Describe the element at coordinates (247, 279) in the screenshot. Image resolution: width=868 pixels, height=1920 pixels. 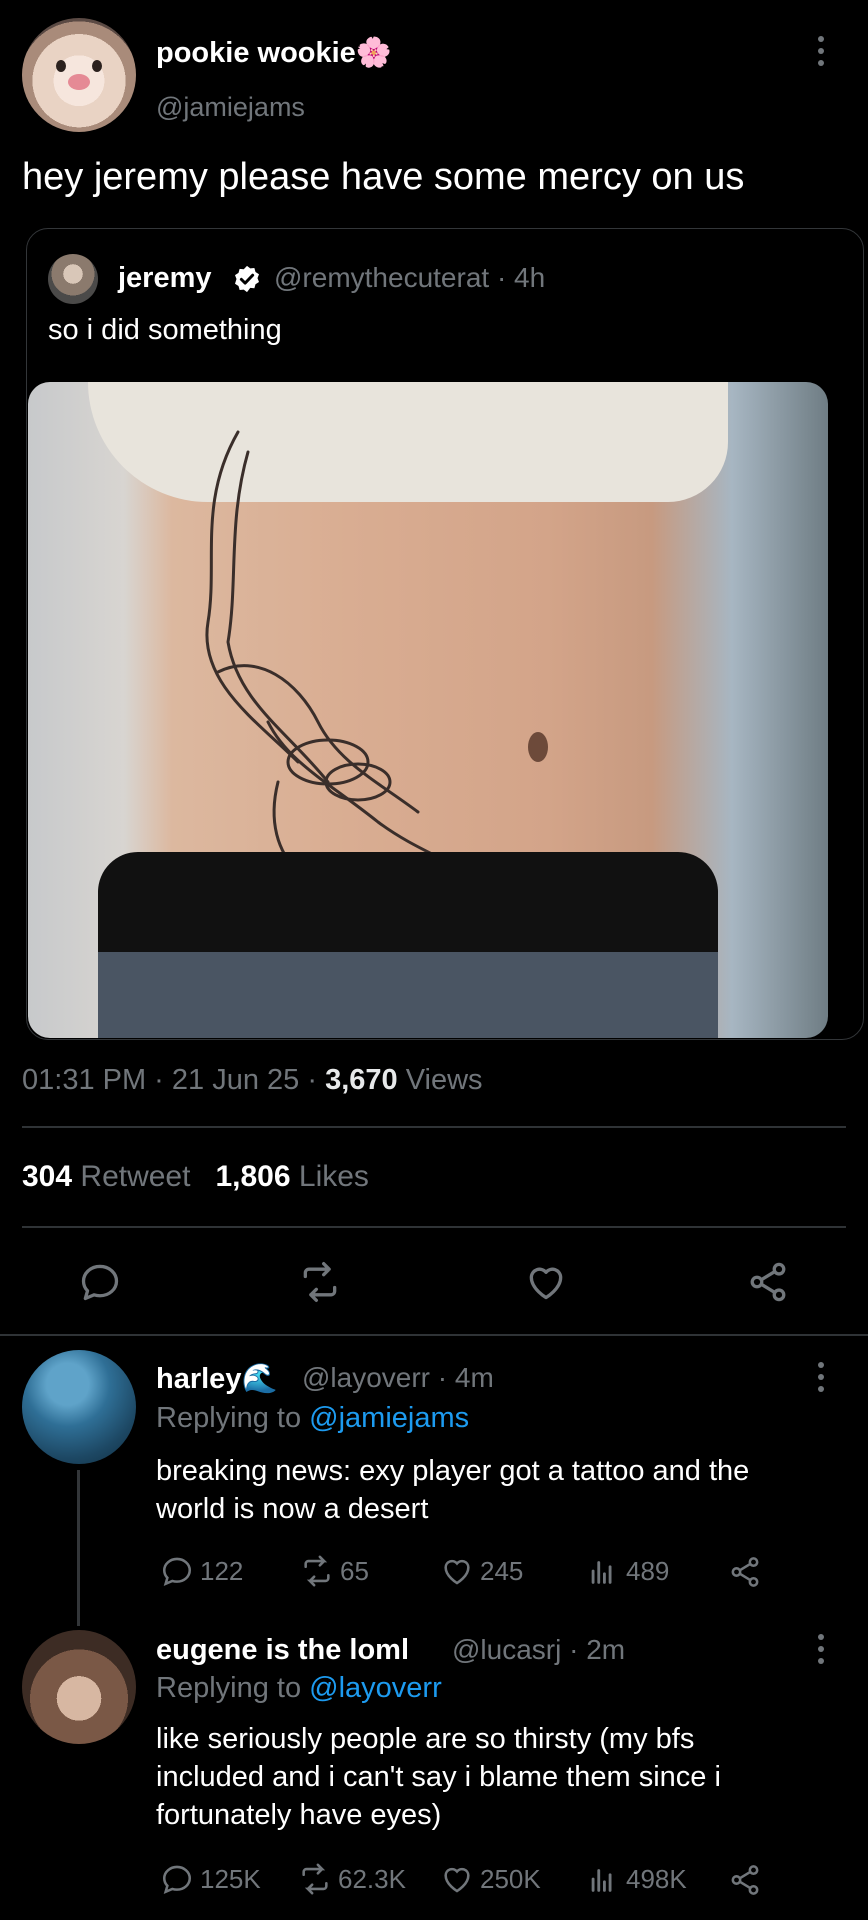
I see `verified-badge-icon` at that location.